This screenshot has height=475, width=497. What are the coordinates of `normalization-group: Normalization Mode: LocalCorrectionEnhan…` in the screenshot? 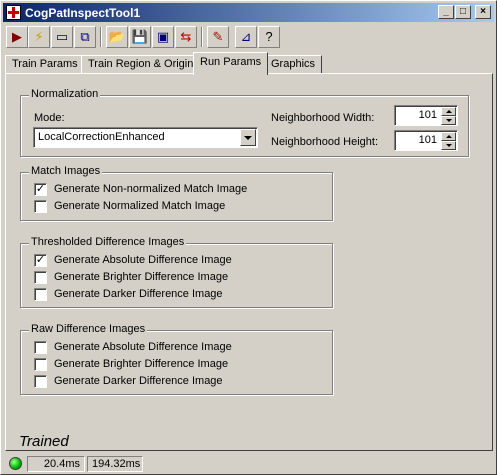 It's located at (244, 122).